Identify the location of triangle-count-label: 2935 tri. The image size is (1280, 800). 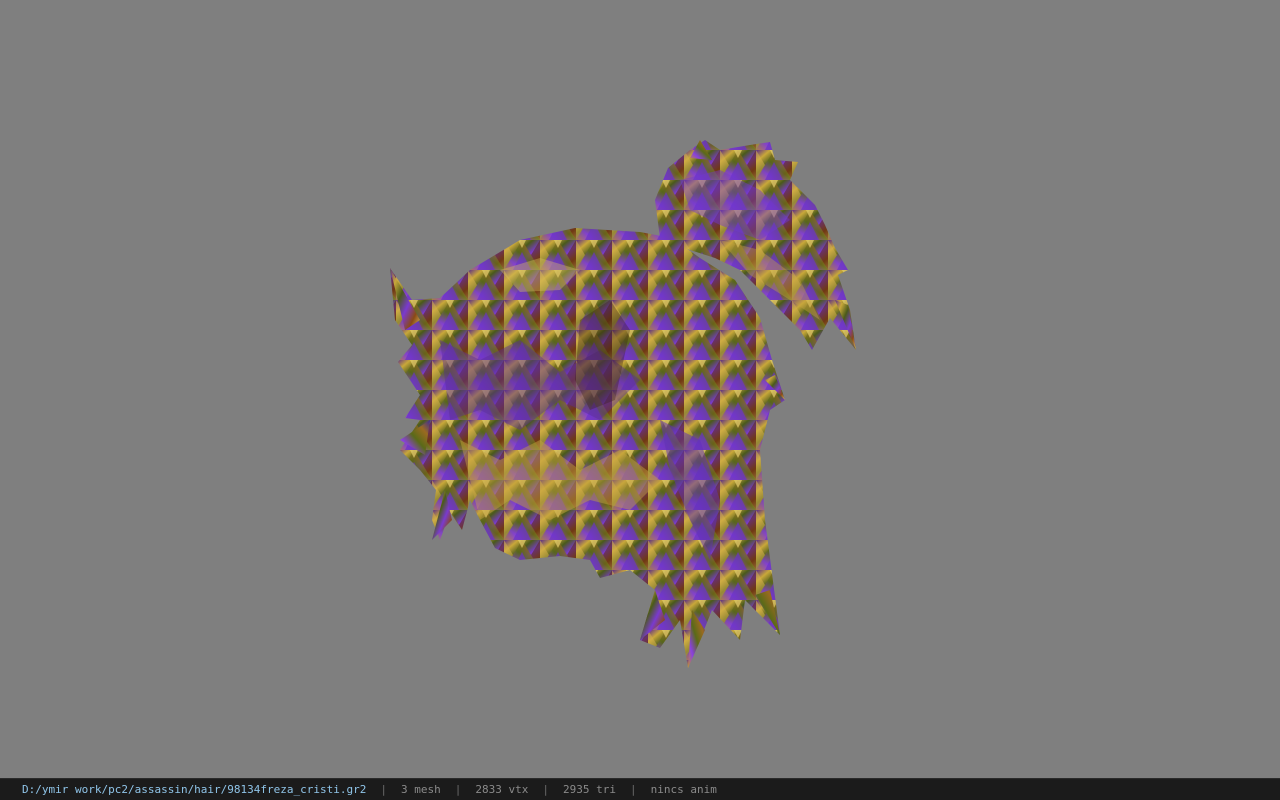
(589, 789).